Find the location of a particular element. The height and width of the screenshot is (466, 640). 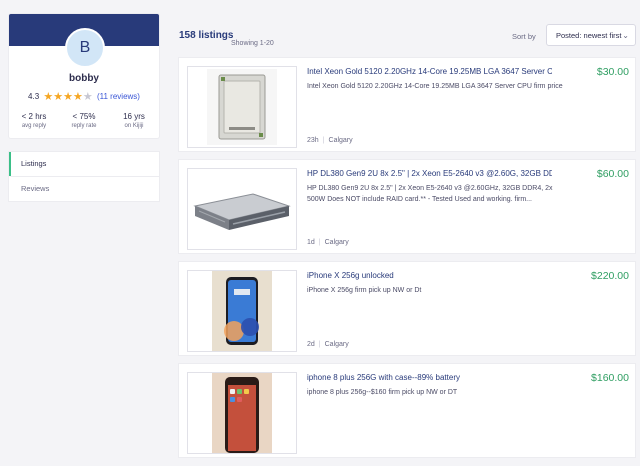

stat-avg-reply: < 2 hrs avg reply is located at coordinates (34, 120).